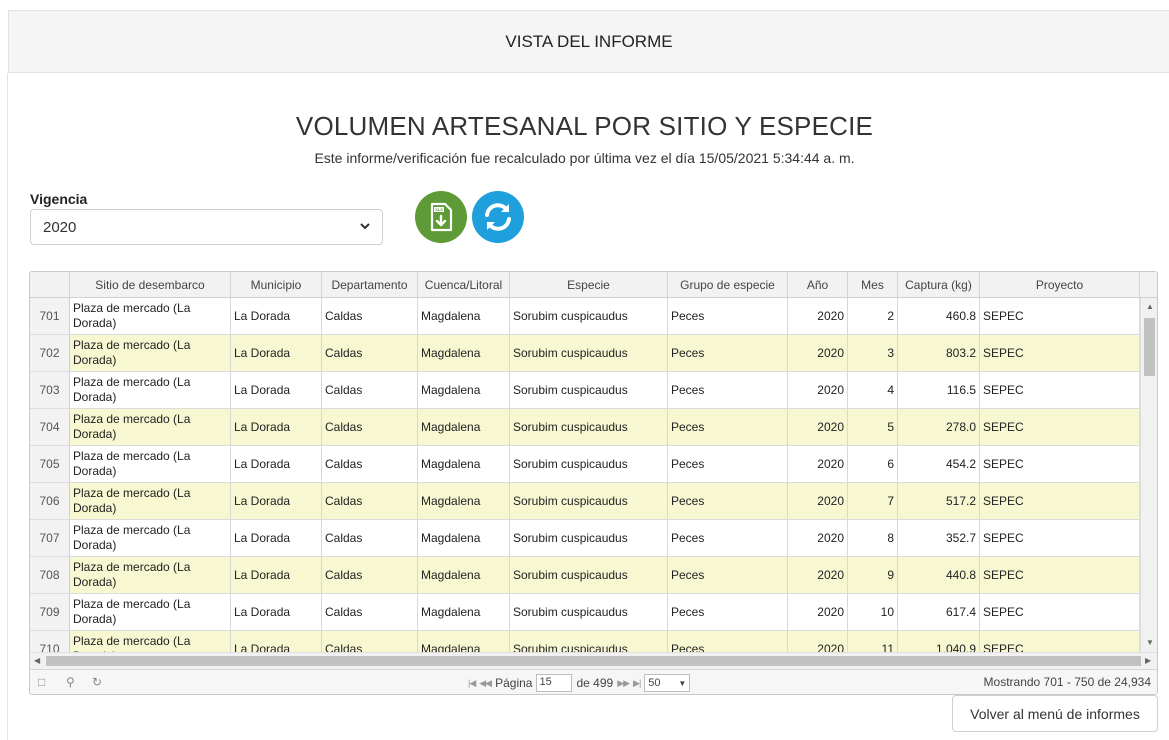 The image size is (1169, 740). I want to click on vigencia-label: Vigencia, so click(59, 199).